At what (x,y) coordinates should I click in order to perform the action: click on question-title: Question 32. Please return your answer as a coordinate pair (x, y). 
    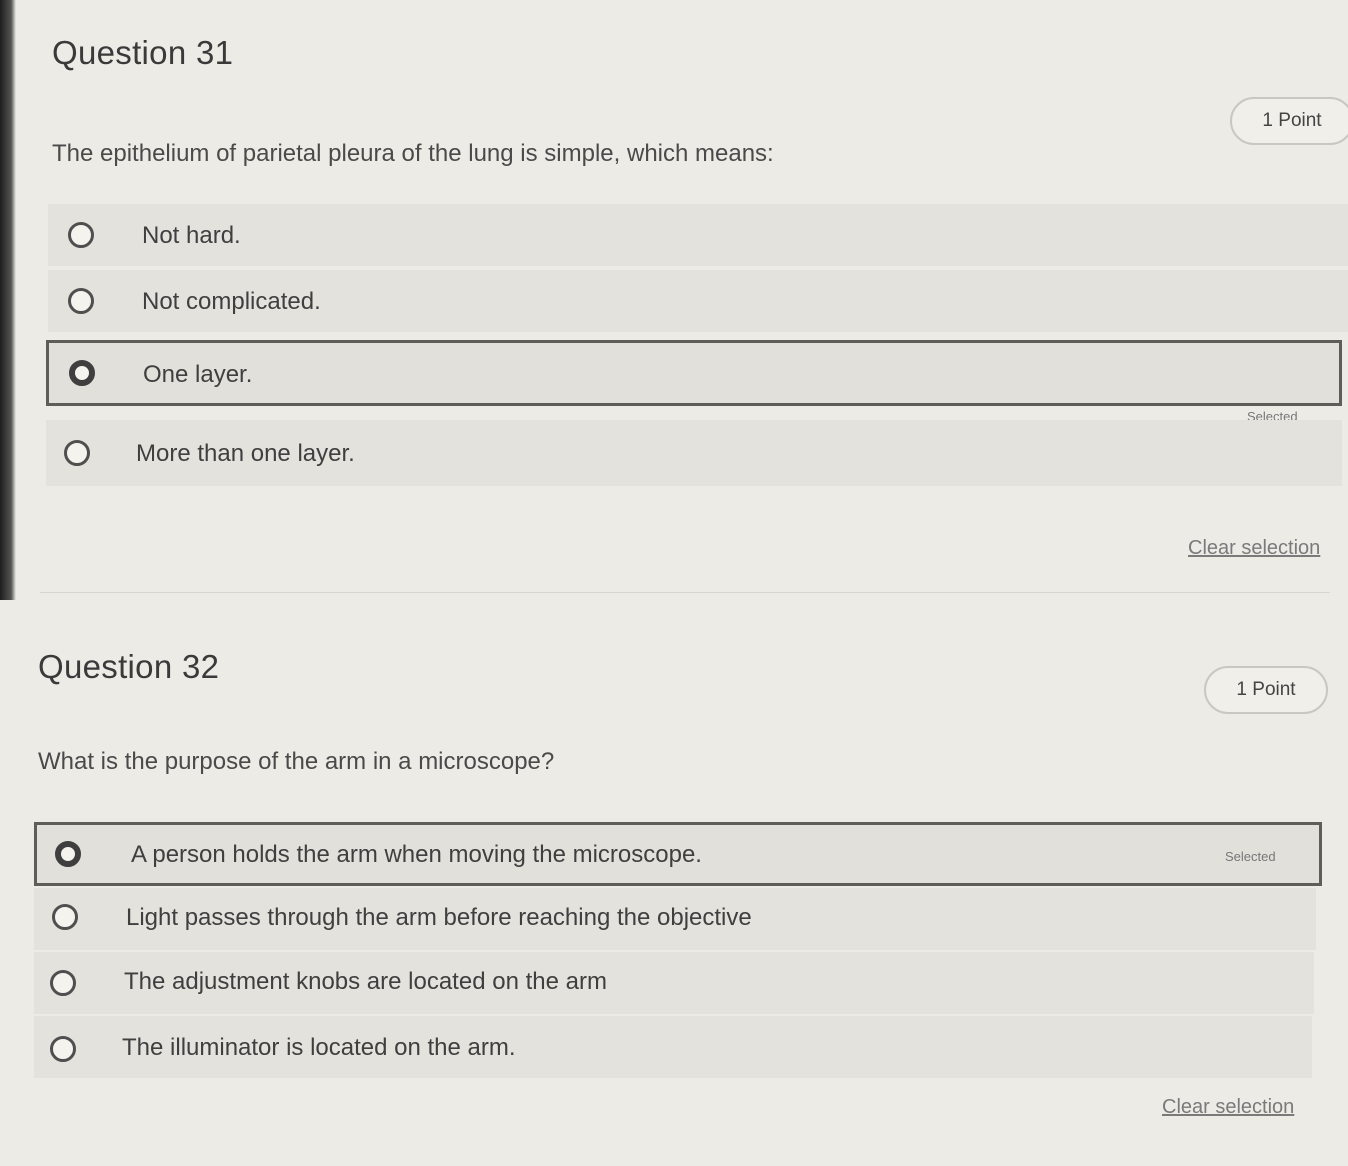
    Looking at the image, I should click on (129, 666).